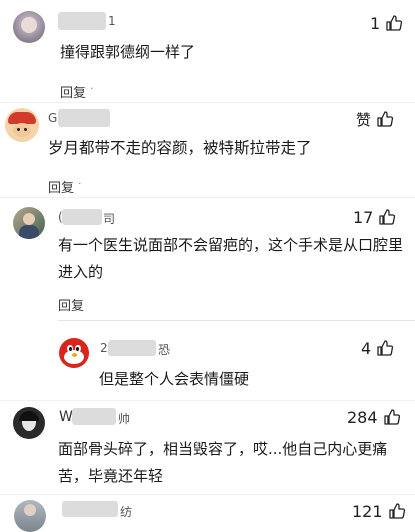 The width and height of the screenshot is (415, 532). What do you see at coordinates (112, 21) in the screenshot?
I see `username-fragment: 1` at bounding box center [112, 21].